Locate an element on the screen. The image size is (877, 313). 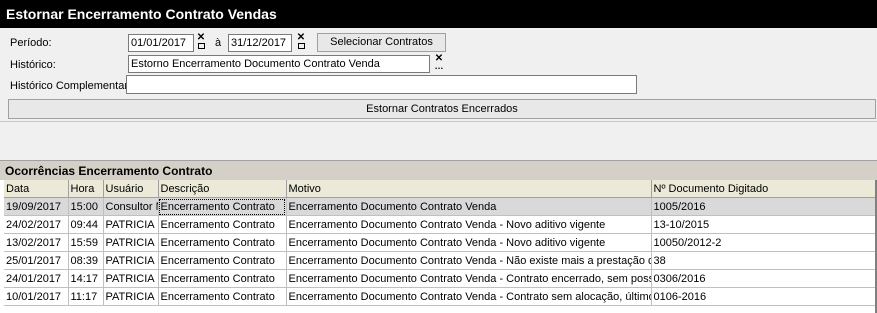
cell-data: 24/02/2017 is located at coordinates (36, 224).